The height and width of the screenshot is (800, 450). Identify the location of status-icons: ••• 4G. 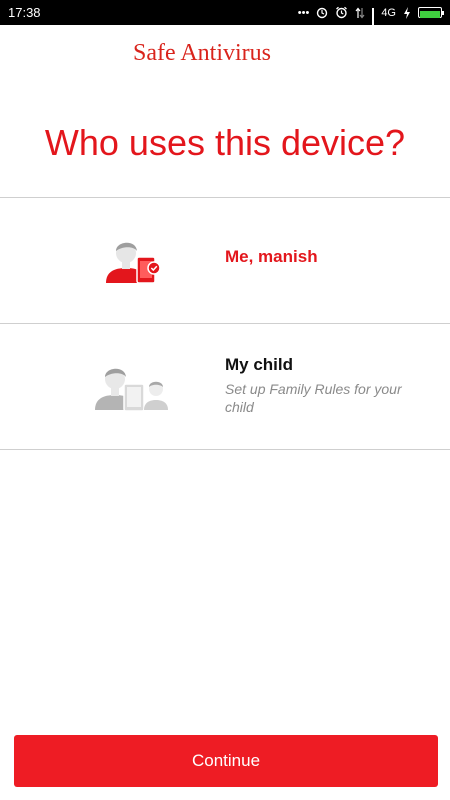
(370, 19).